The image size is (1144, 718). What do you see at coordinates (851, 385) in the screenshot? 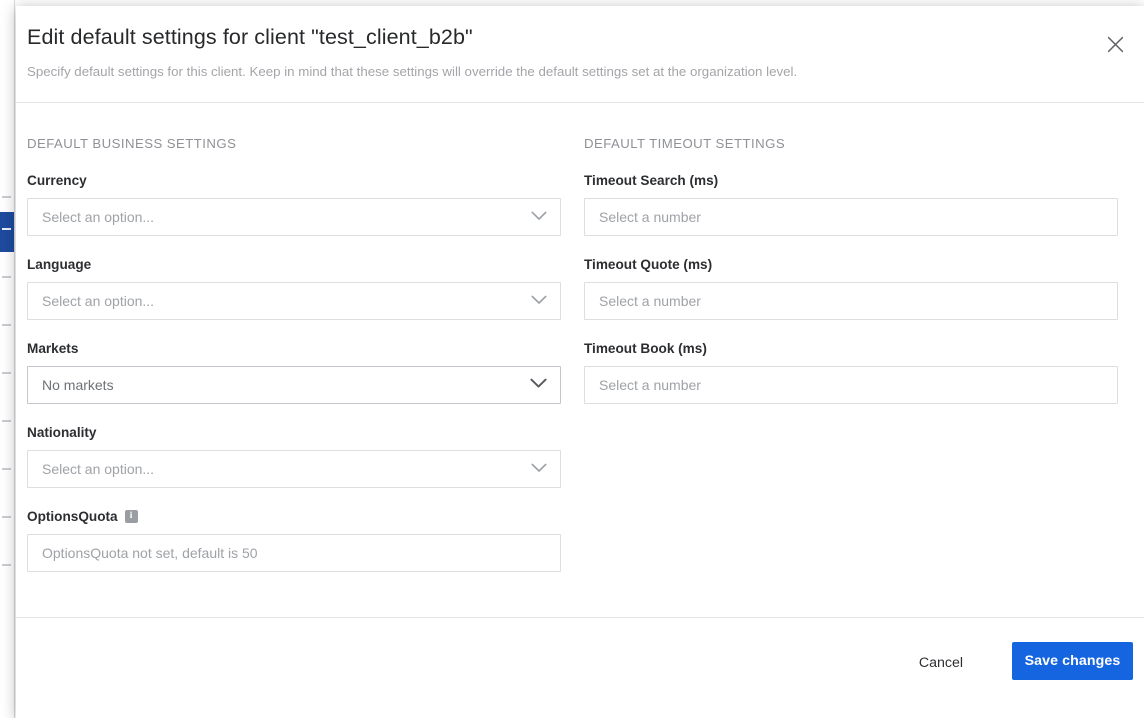
I see `timeout-book-input: Select a number` at bounding box center [851, 385].